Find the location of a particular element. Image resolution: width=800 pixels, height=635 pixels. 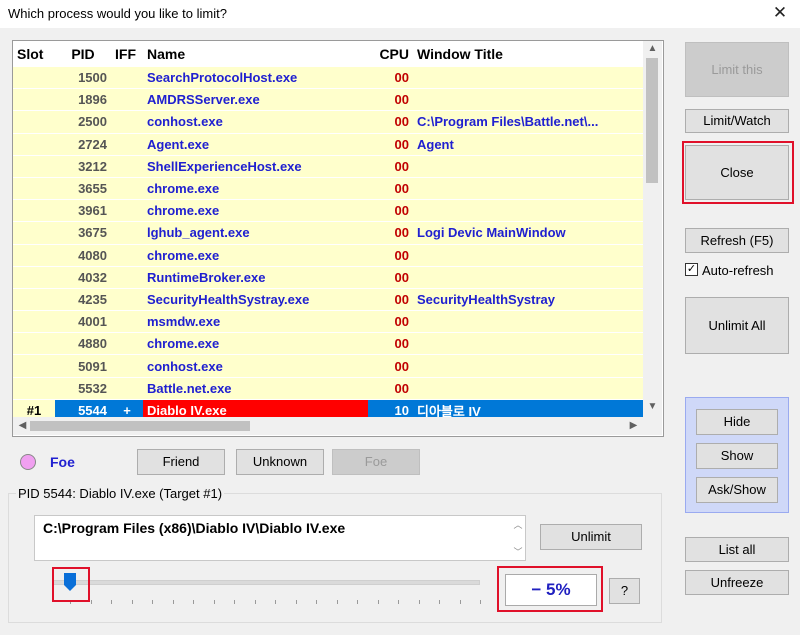

limit-this-button: Limit this is located at coordinates (737, 69).